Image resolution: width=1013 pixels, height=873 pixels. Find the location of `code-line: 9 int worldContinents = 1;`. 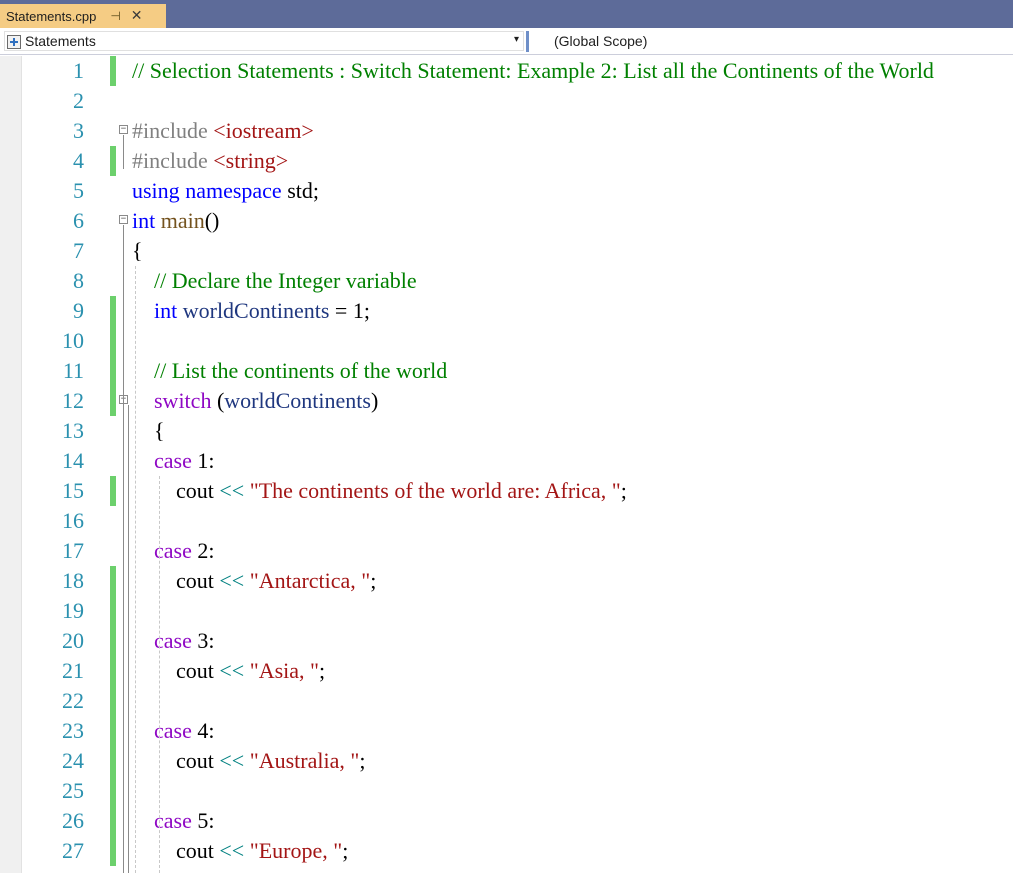

code-line: 9 int worldContinents = 1; is located at coordinates (517, 311).